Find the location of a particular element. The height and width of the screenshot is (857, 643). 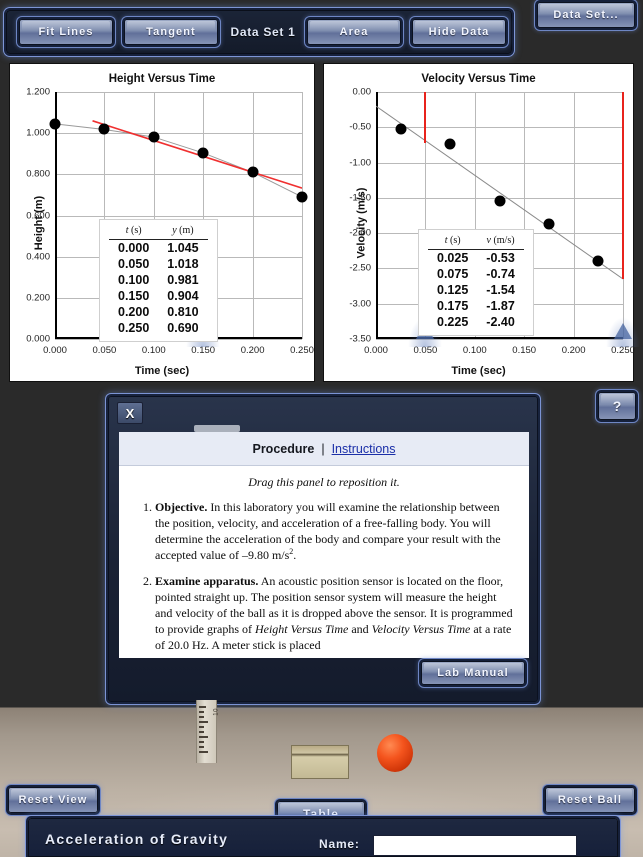

data-set-label: Data Set 1 is located at coordinates (263, 32).